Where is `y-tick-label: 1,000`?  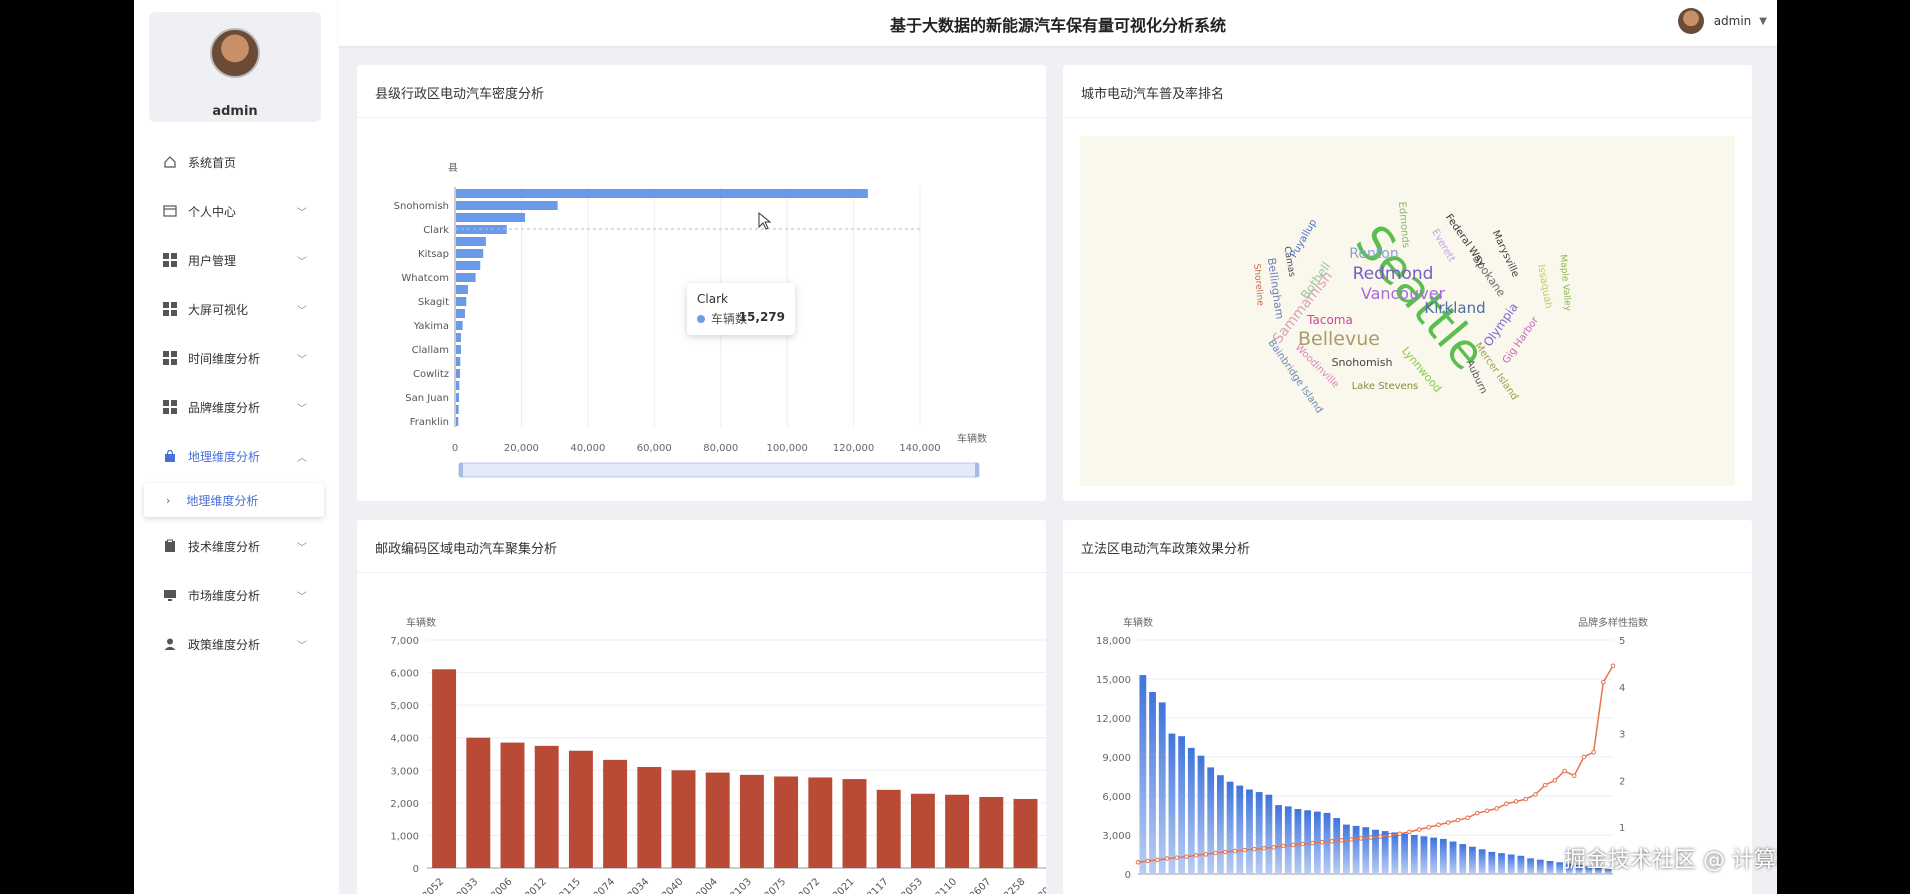
y-tick-label: 1,000 is located at coordinates (404, 836).